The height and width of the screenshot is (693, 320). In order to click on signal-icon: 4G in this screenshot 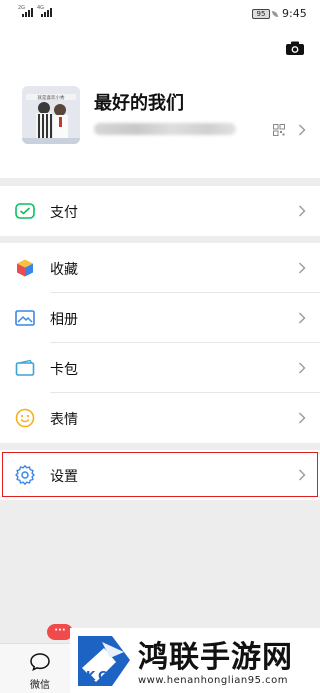, I will do `click(44, 11)`.